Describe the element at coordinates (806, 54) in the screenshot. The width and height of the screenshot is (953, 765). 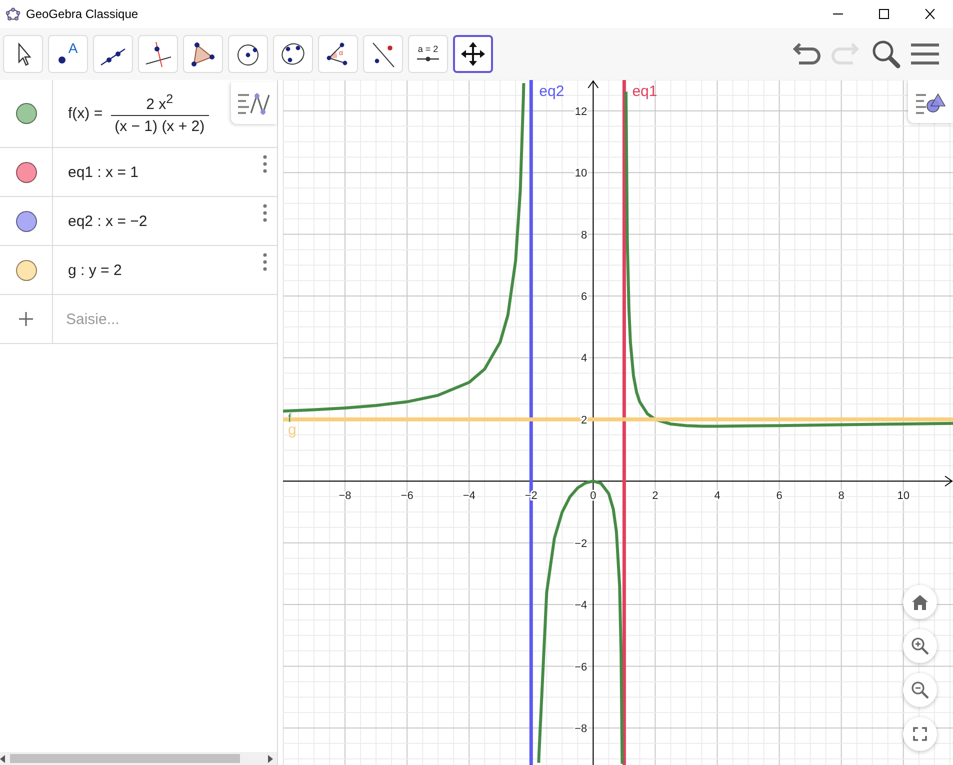
I see `undo-icon` at that location.